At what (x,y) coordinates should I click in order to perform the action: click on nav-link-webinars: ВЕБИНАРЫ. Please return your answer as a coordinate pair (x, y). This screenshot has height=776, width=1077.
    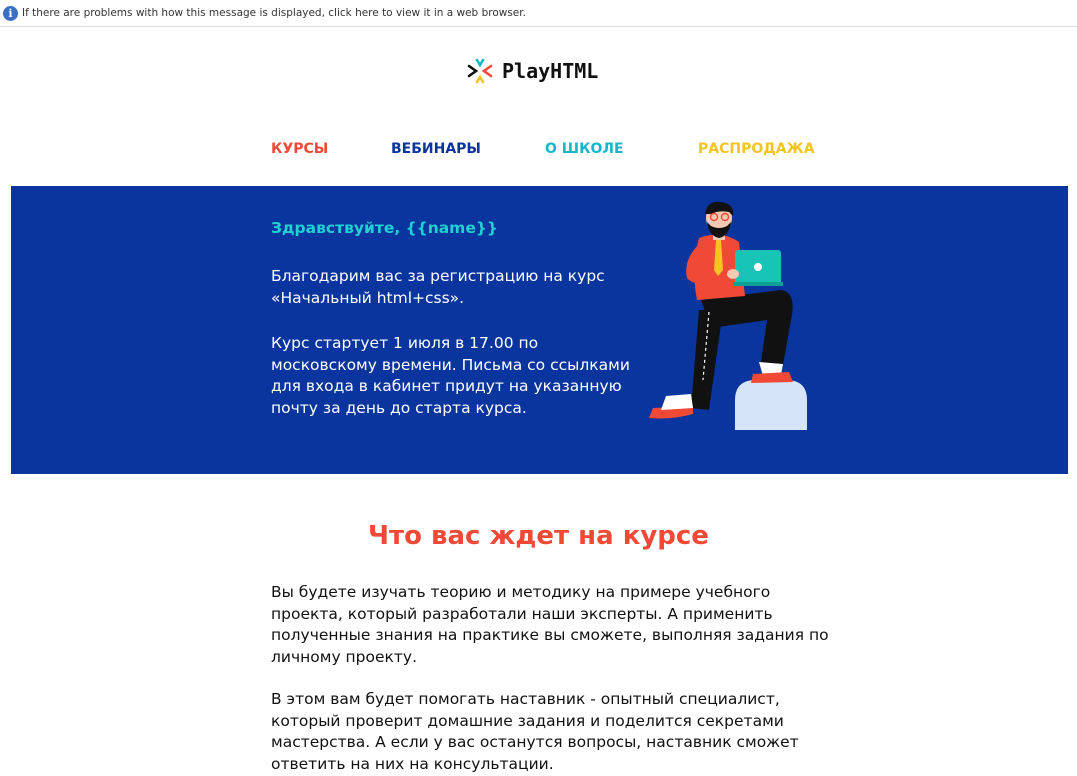
    Looking at the image, I should click on (436, 149).